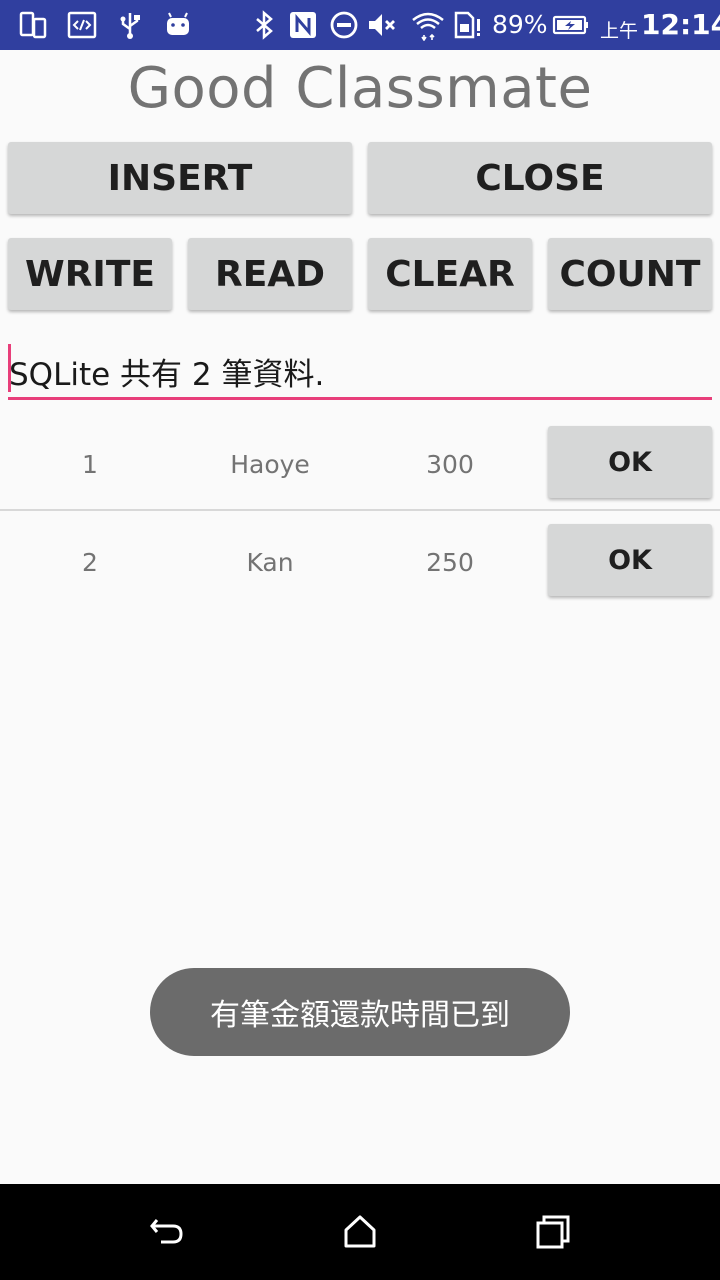 The height and width of the screenshot is (1280, 720). What do you see at coordinates (382, 25) in the screenshot?
I see `mute-icon` at bounding box center [382, 25].